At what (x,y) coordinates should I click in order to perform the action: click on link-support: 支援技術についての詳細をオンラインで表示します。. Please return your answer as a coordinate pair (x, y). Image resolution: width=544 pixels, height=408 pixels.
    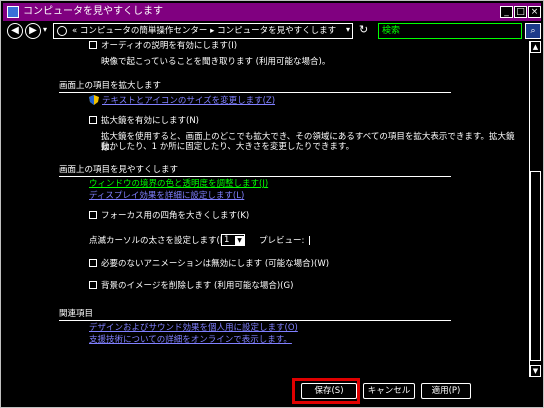
    Looking at the image, I should click on (190, 340).